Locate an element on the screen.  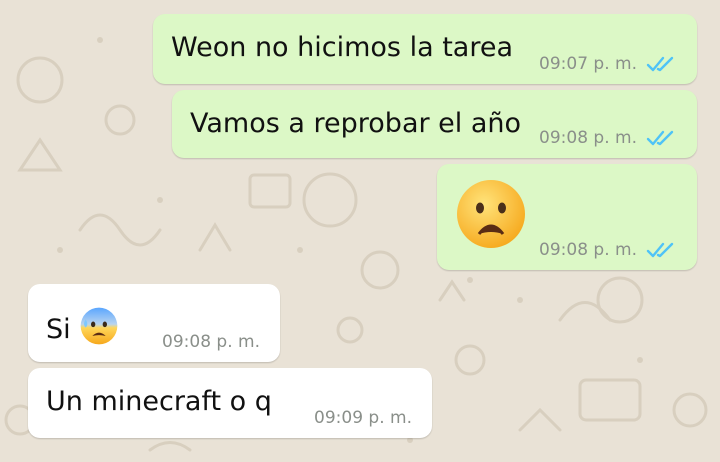
message-text: Si is located at coordinates (58, 329).